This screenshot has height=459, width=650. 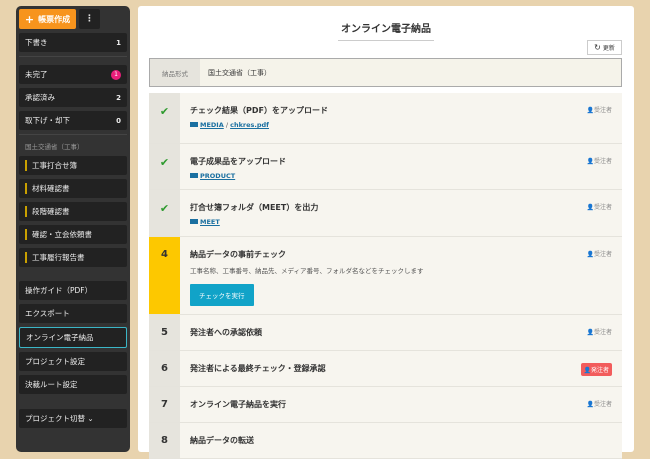 What do you see at coordinates (164, 368) in the screenshot?
I see `step-number: 6` at bounding box center [164, 368].